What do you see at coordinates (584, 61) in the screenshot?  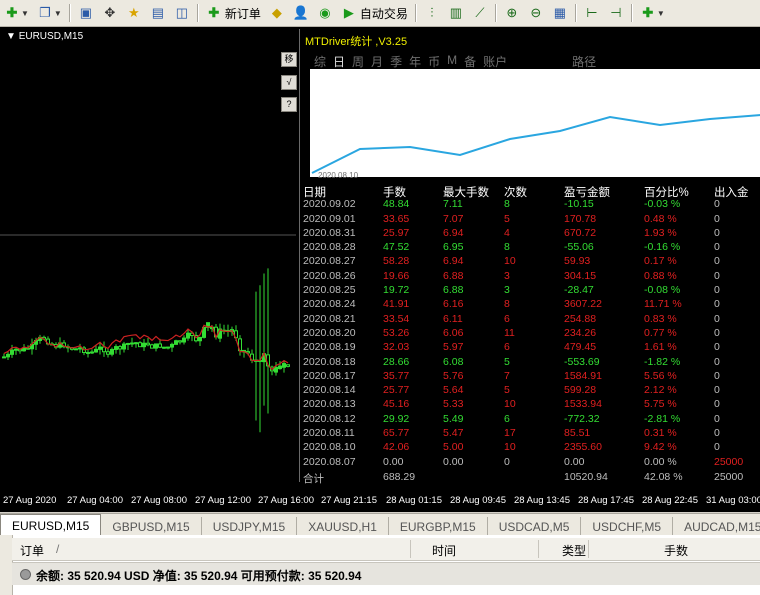 I see `tab-path: 路径` at bounding box center [584, 61].